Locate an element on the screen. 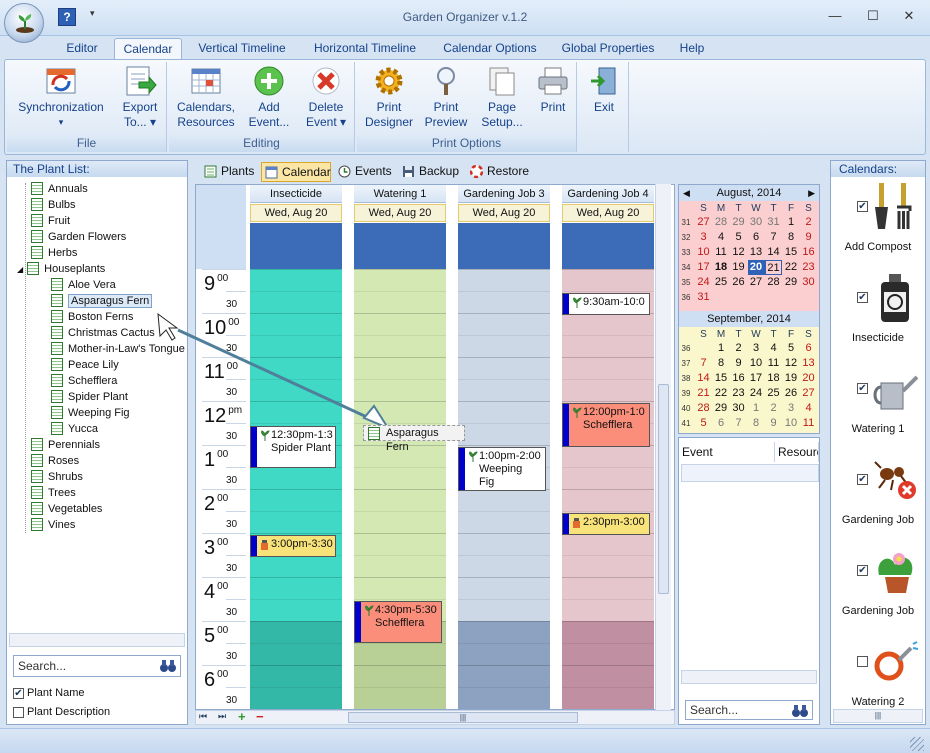  view-tab-plants: Plants is located at coordinates (229, 172).